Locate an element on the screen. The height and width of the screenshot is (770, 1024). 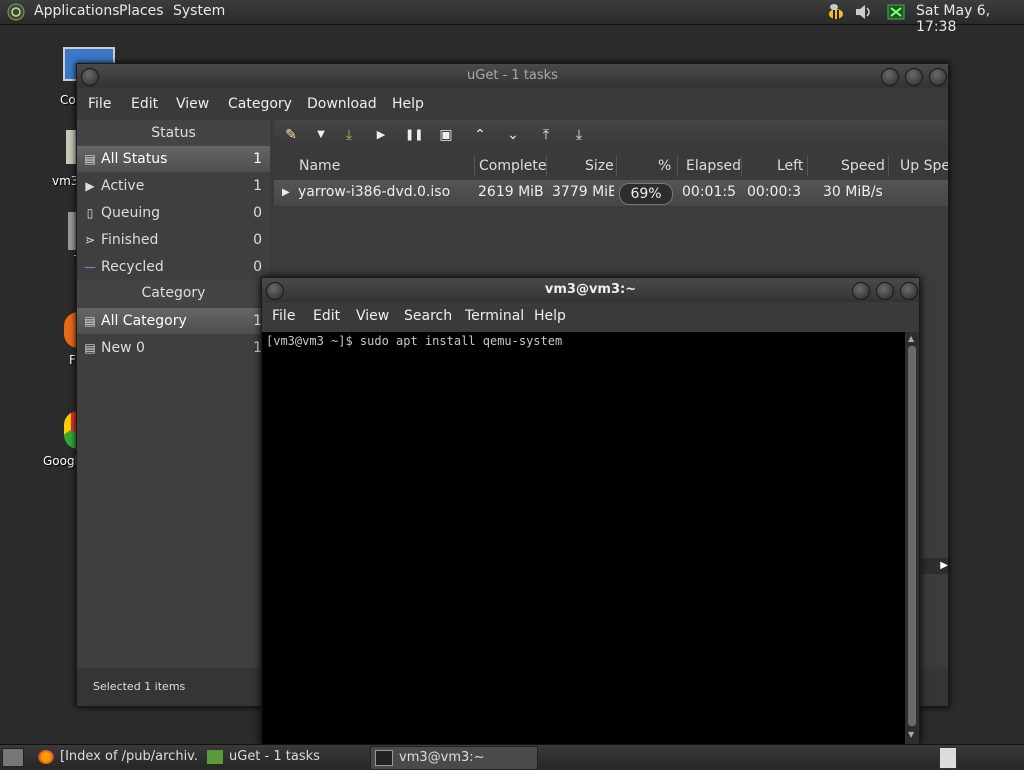
status-item-recycled: — Recycled 0 is located at coordinates (173, 267).